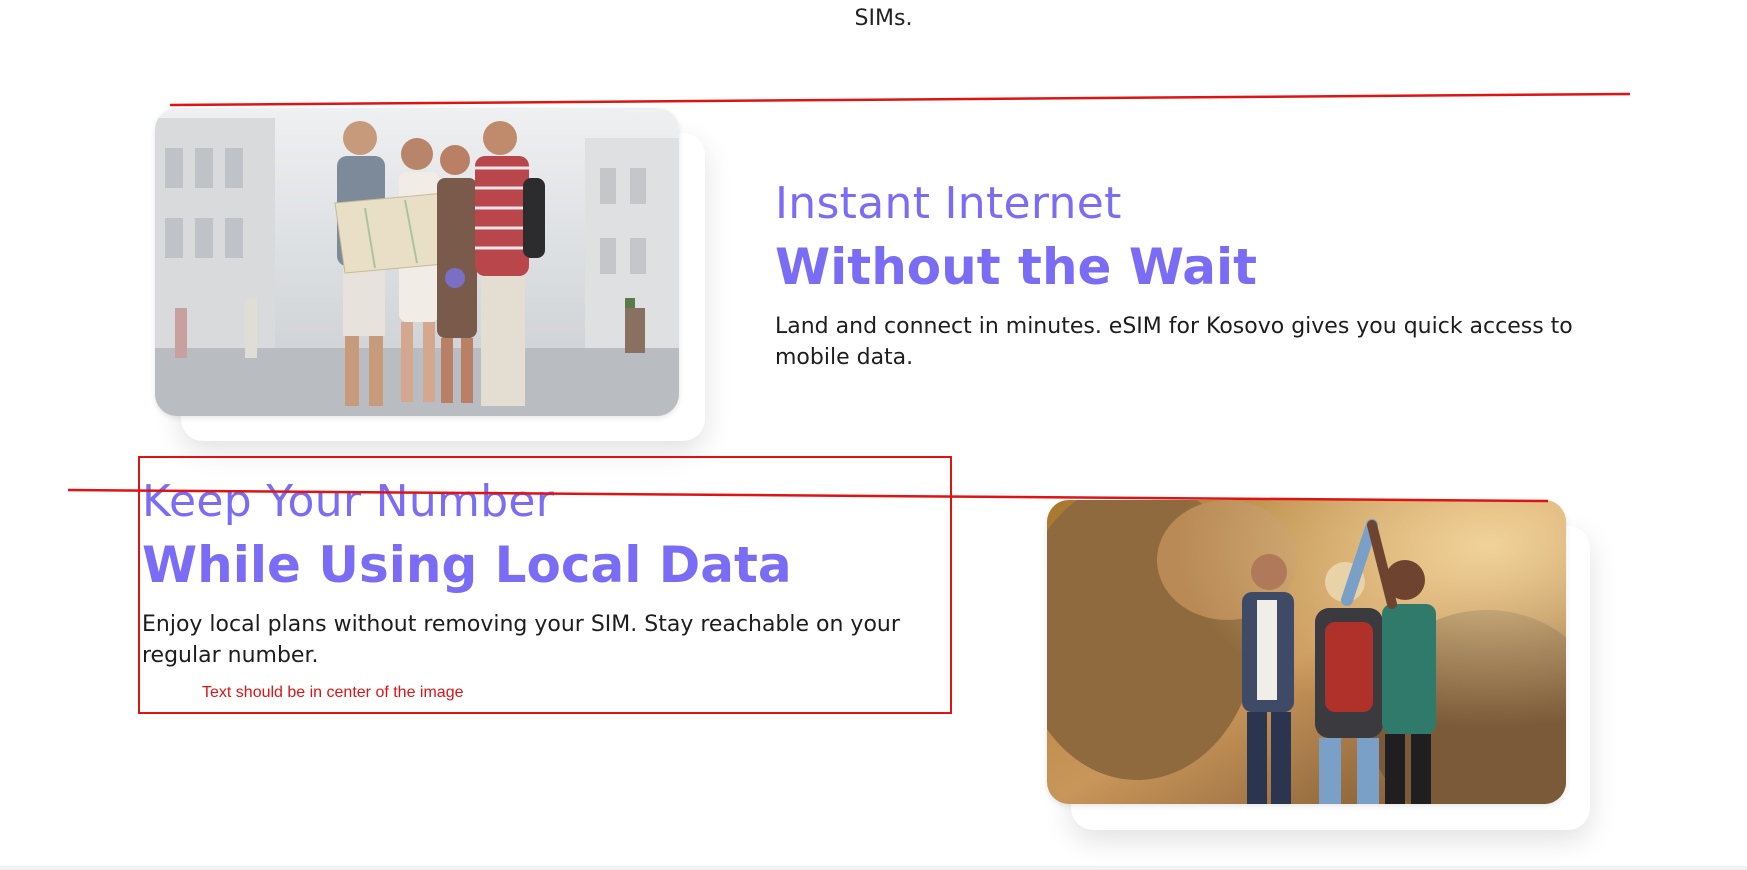 The image size is (1747, 870). I want to click on travelers-map-photo, so click(417, 262).